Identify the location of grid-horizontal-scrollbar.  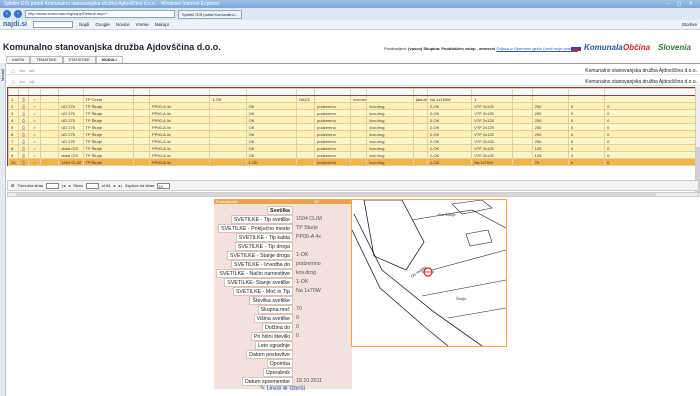
(353, 194).